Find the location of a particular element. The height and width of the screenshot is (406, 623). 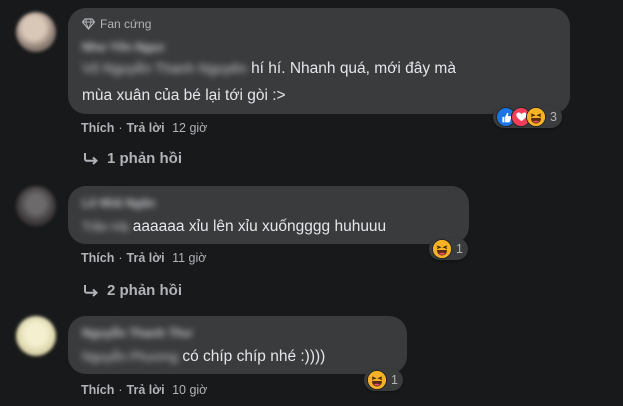

comment-text: Nguyễn Phương có chíp chíp nhé :)))) is located at coordinates (203, 357).